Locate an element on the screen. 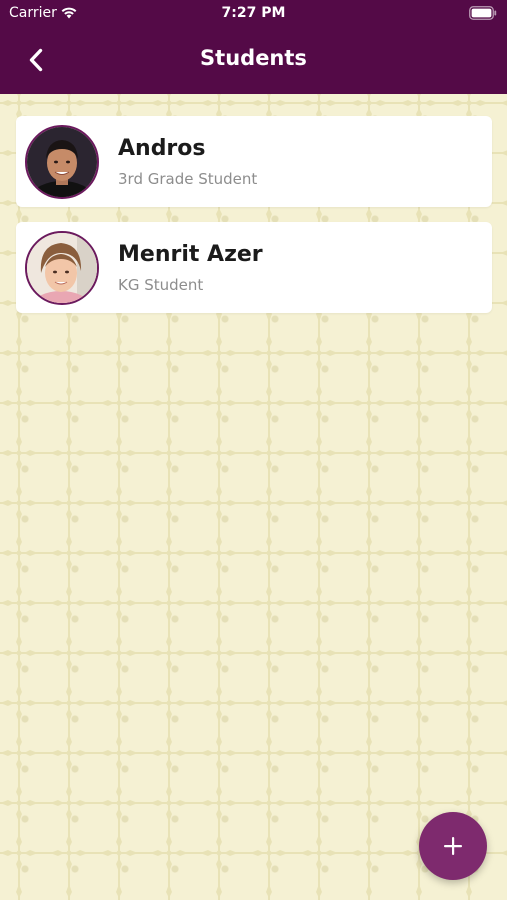 The height and width of the screenshot is (900, 507). battery-icon is located at coordinates (483, 13).